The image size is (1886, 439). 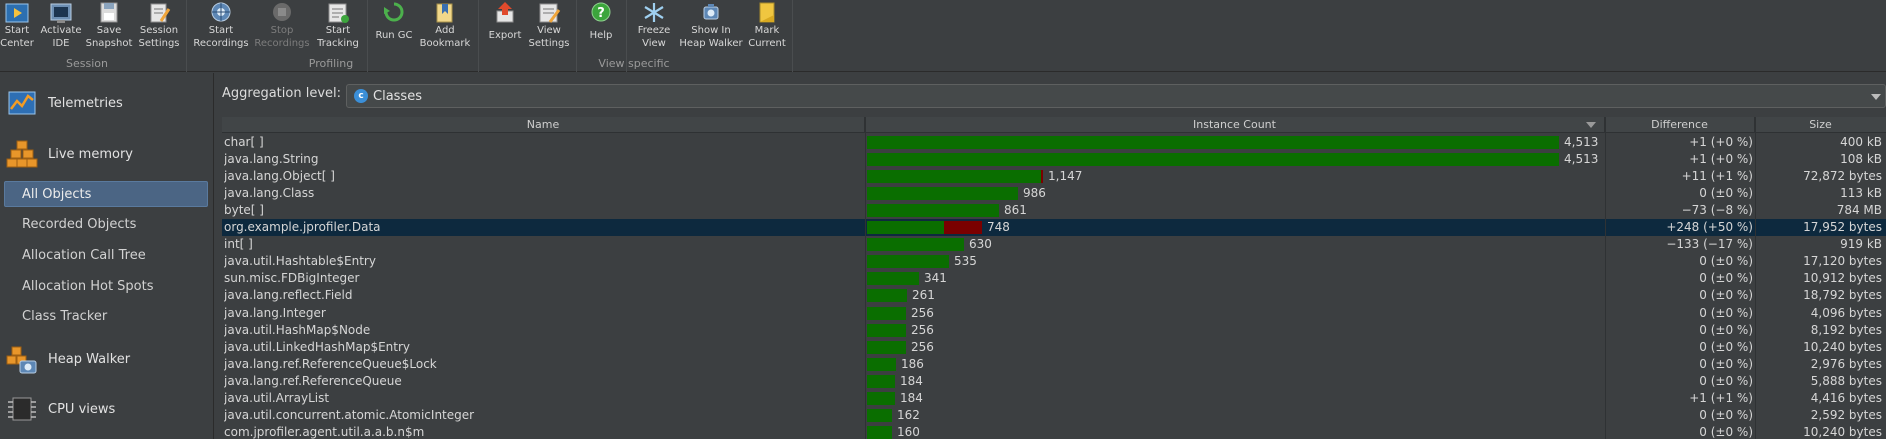 What do you see at coordinates (105, 316) in the screenshot?
I see `sidebar-item-class-tracker: Class Tracker` at bounding box center [105, 316].